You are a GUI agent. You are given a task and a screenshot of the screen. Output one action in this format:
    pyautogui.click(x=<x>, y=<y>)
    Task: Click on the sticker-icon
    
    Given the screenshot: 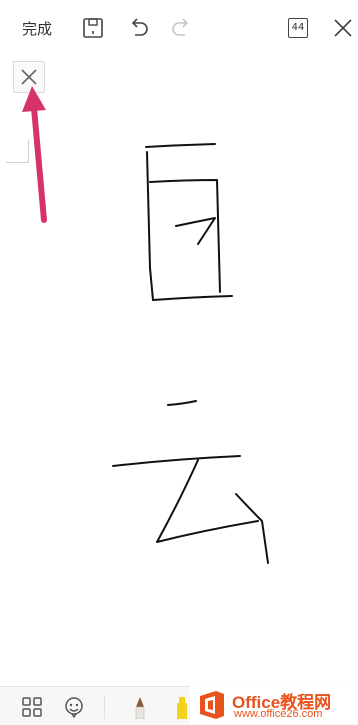 What is the action you would take?
    pyautogui.click(x=74, y=707)
    